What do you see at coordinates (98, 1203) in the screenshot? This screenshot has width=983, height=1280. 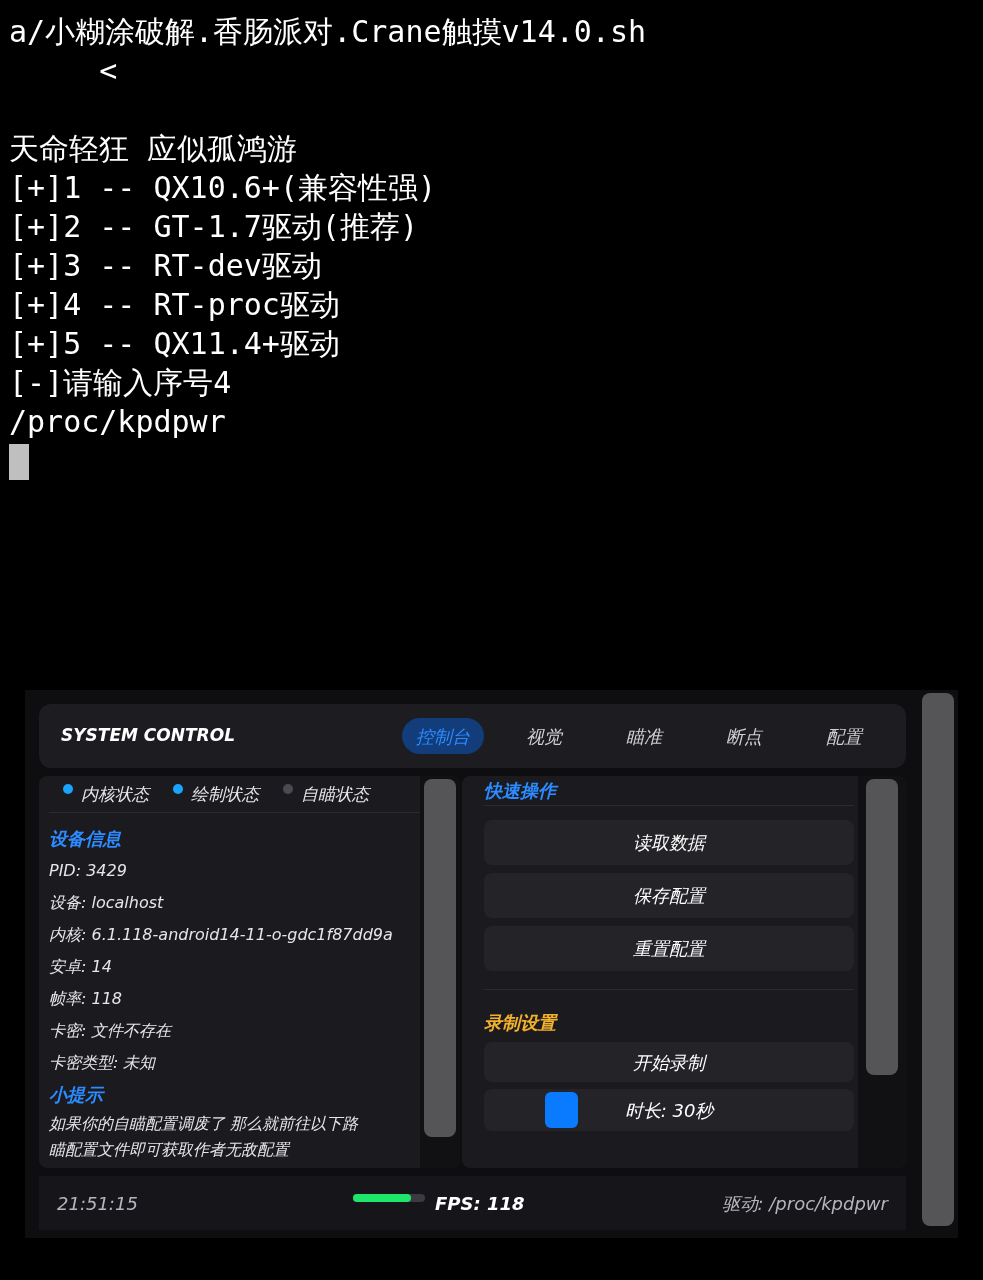 I see `clock-text: 21:51:15` at bounding box center [98, 1203].